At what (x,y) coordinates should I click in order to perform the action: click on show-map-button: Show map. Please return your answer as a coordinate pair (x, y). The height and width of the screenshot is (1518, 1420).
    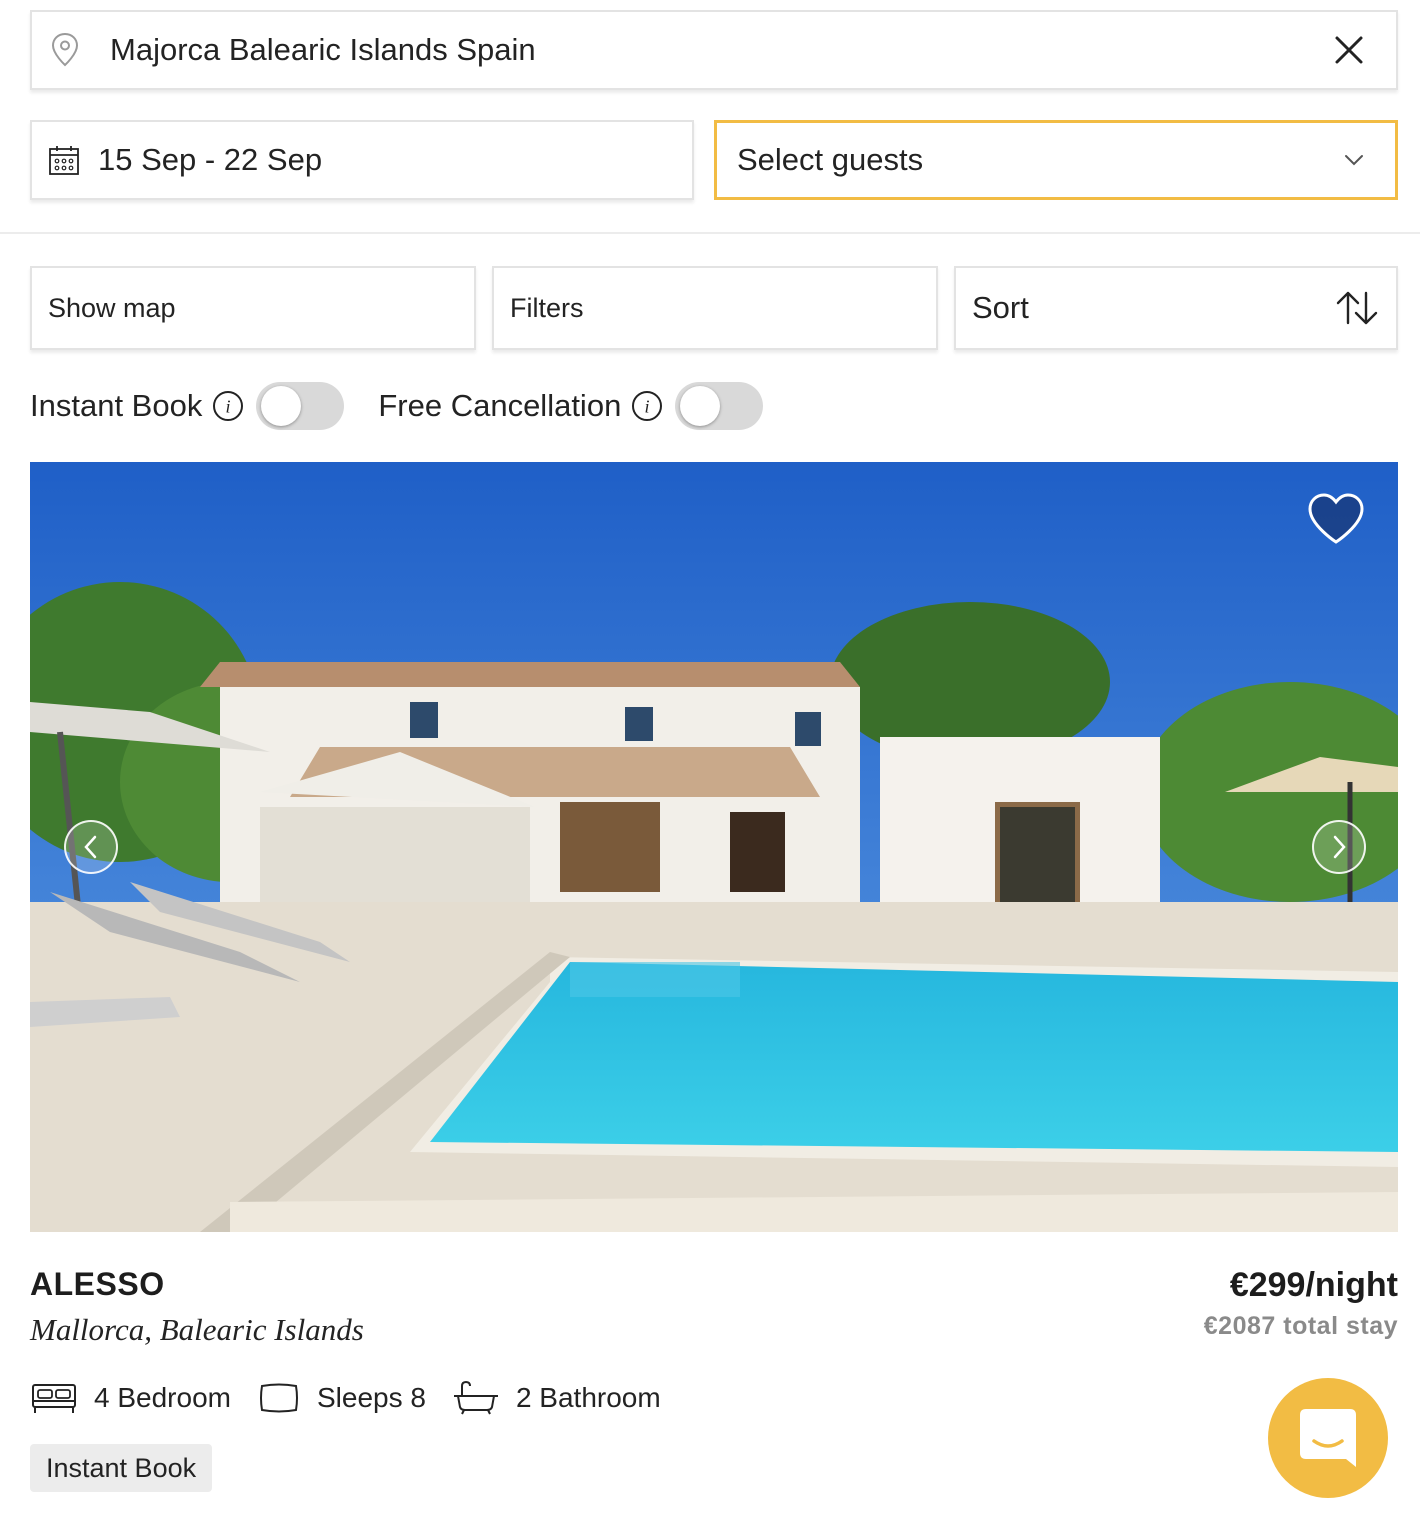
    Looking at the image, I should click on (253, 308).